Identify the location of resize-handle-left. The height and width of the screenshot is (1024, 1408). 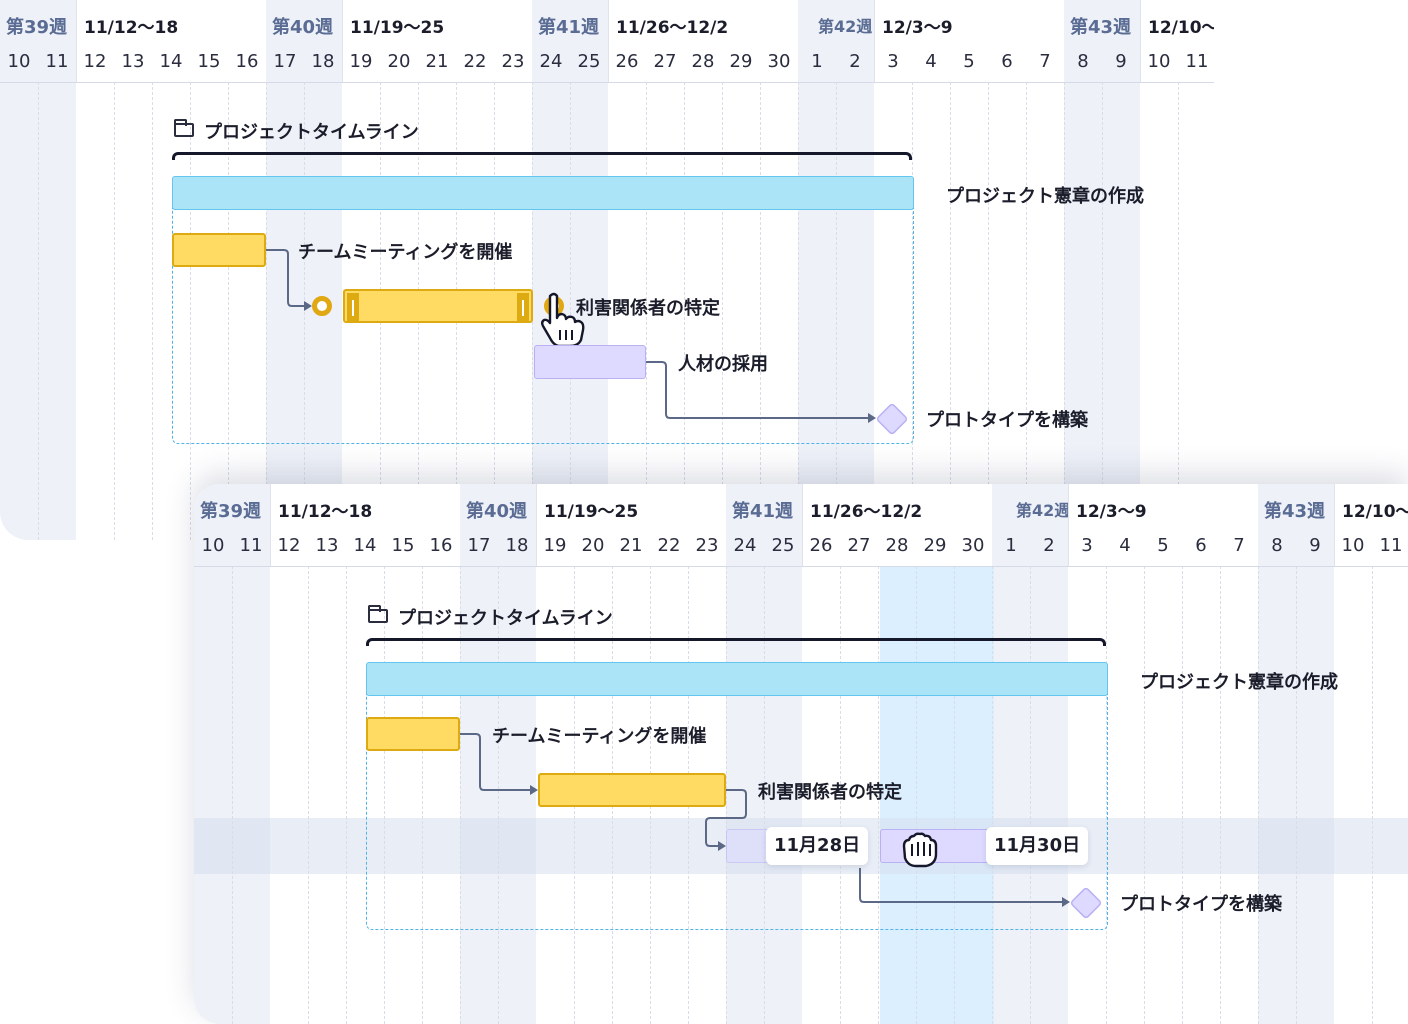
(353, 308).